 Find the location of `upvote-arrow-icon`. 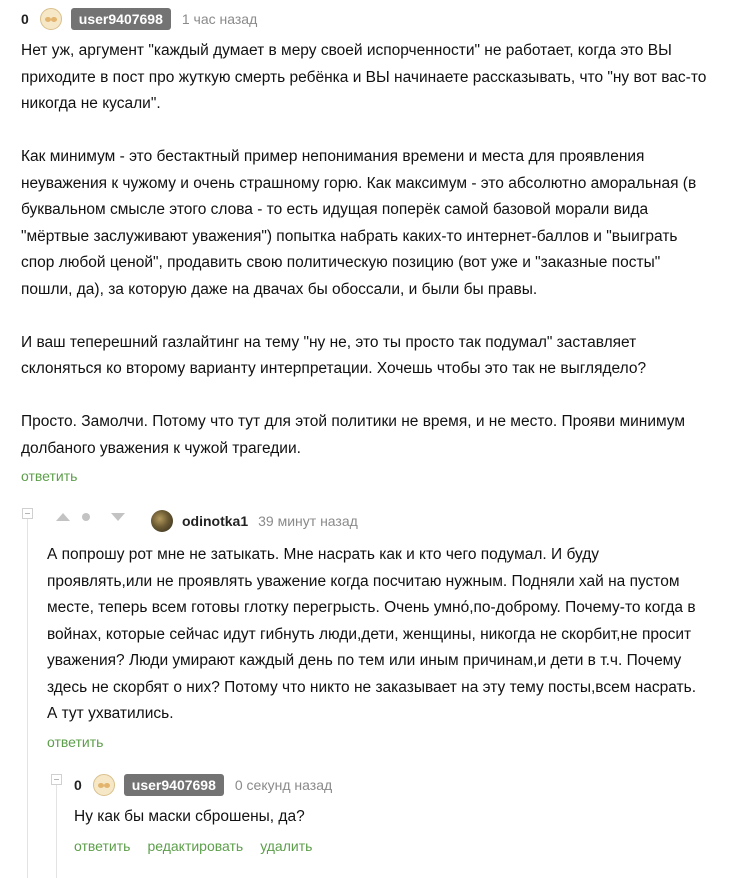

upvote-arrow-icon is located at coordinates (63, 517).